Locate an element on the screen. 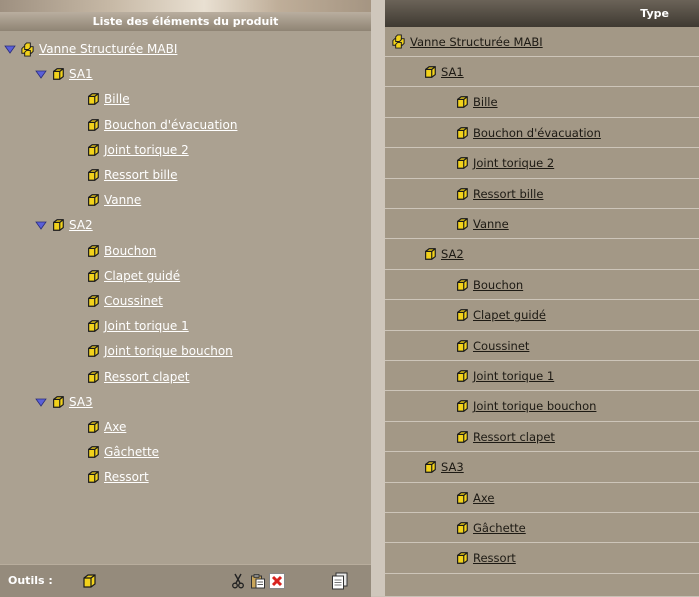 This screenshot has width=699, height=597. type-row: Bouchon is located at coordinates (542, 285).